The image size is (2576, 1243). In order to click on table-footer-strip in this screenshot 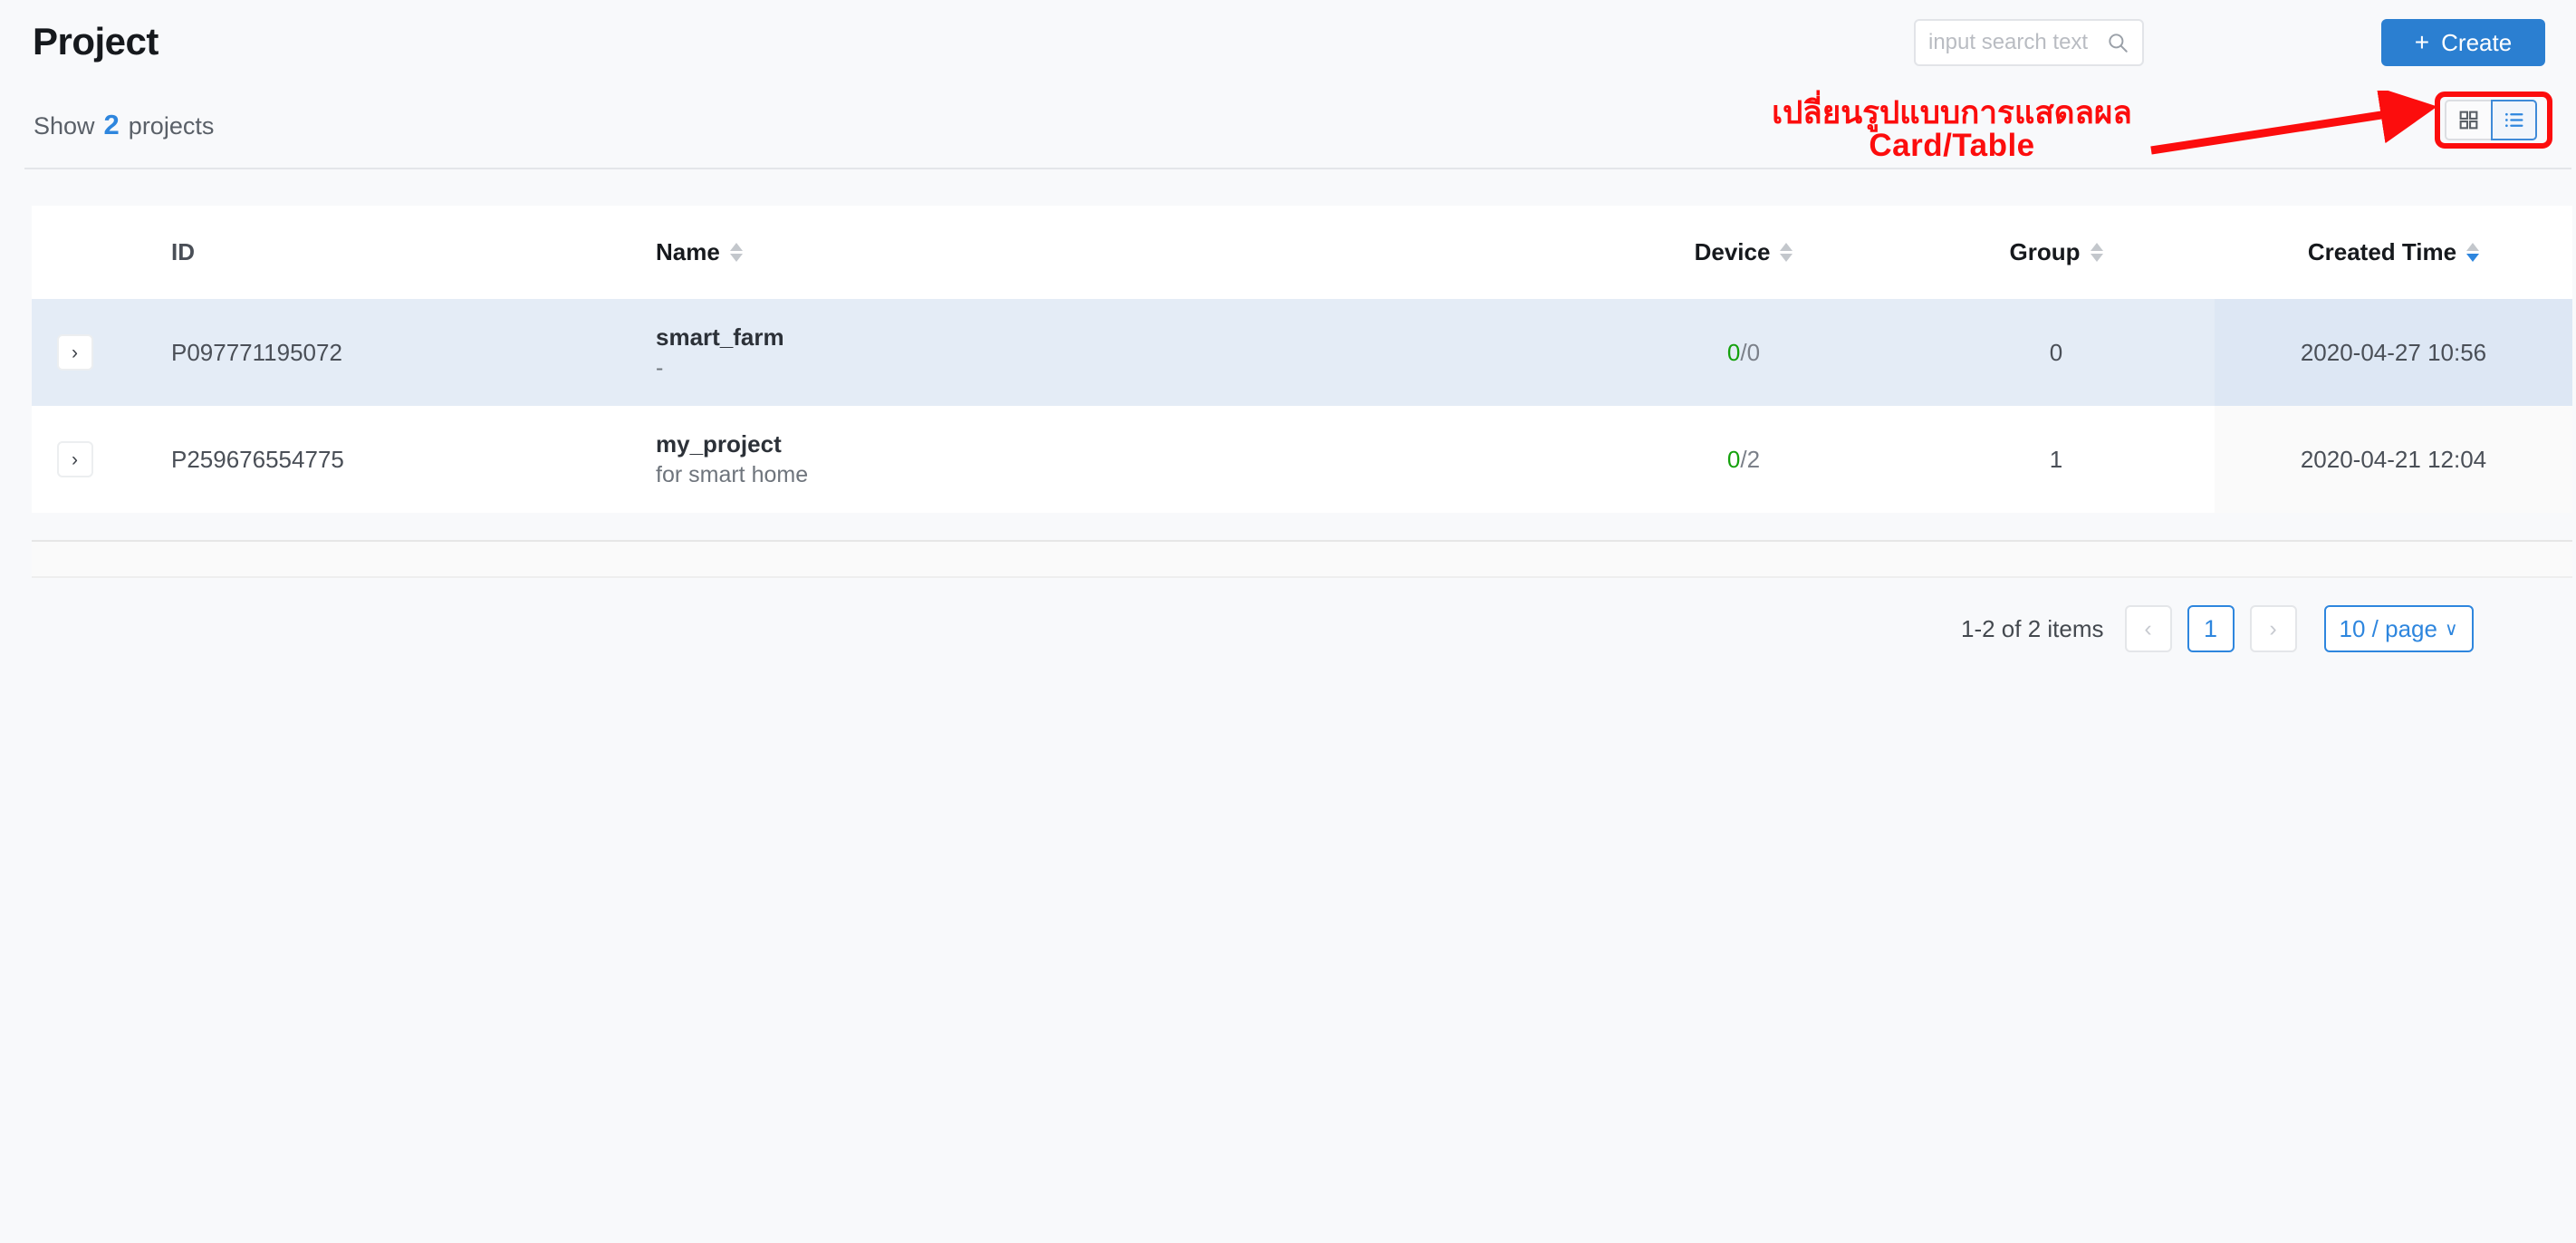, I will do `click(1302, 559)`.